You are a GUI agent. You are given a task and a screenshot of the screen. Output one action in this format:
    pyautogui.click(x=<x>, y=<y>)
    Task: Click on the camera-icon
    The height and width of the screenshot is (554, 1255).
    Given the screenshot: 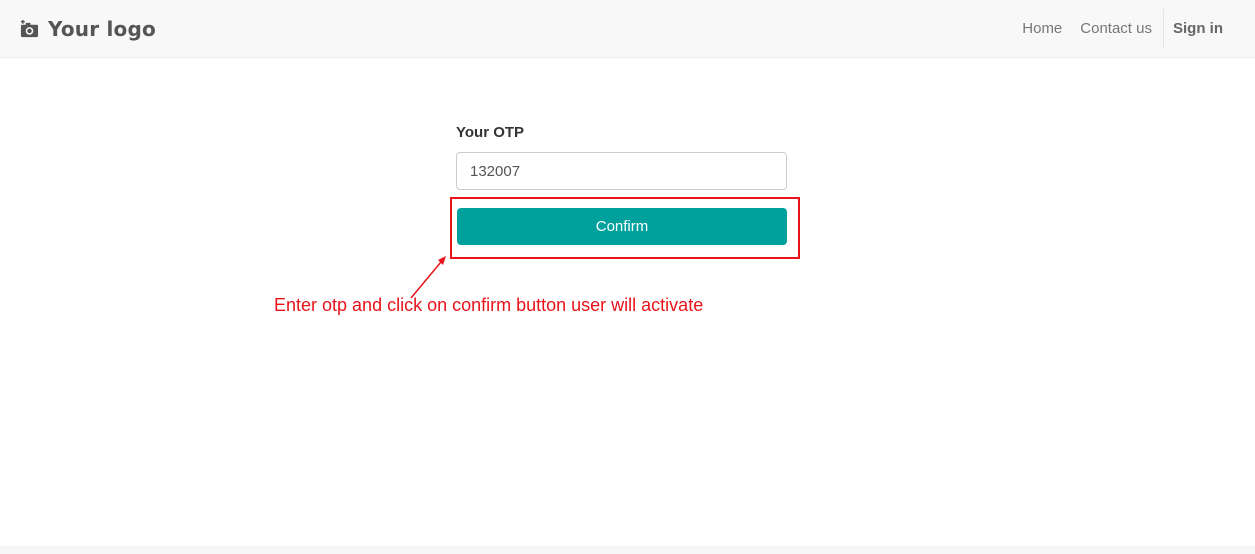 What is the action you would take?
    pyautogui.click(x=29, y=28)
    